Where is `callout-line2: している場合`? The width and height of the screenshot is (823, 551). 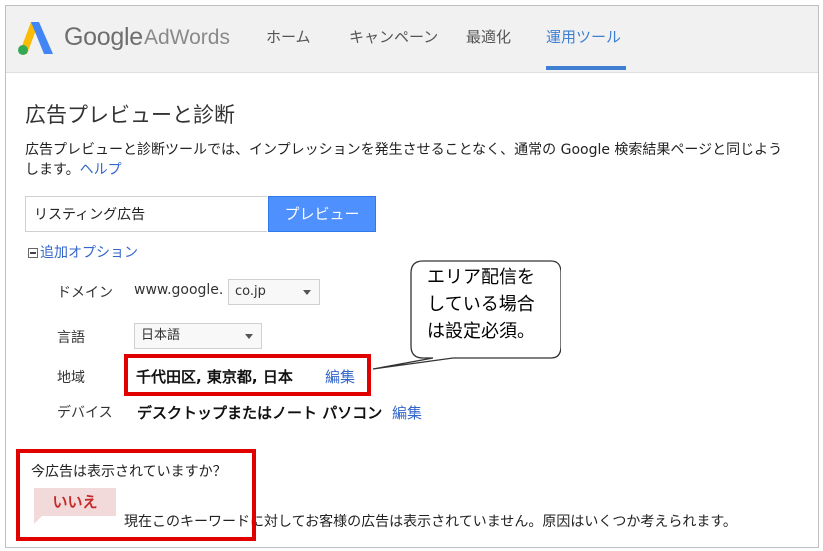
callout-line2: している場合 is located at coordinates (481, 304).